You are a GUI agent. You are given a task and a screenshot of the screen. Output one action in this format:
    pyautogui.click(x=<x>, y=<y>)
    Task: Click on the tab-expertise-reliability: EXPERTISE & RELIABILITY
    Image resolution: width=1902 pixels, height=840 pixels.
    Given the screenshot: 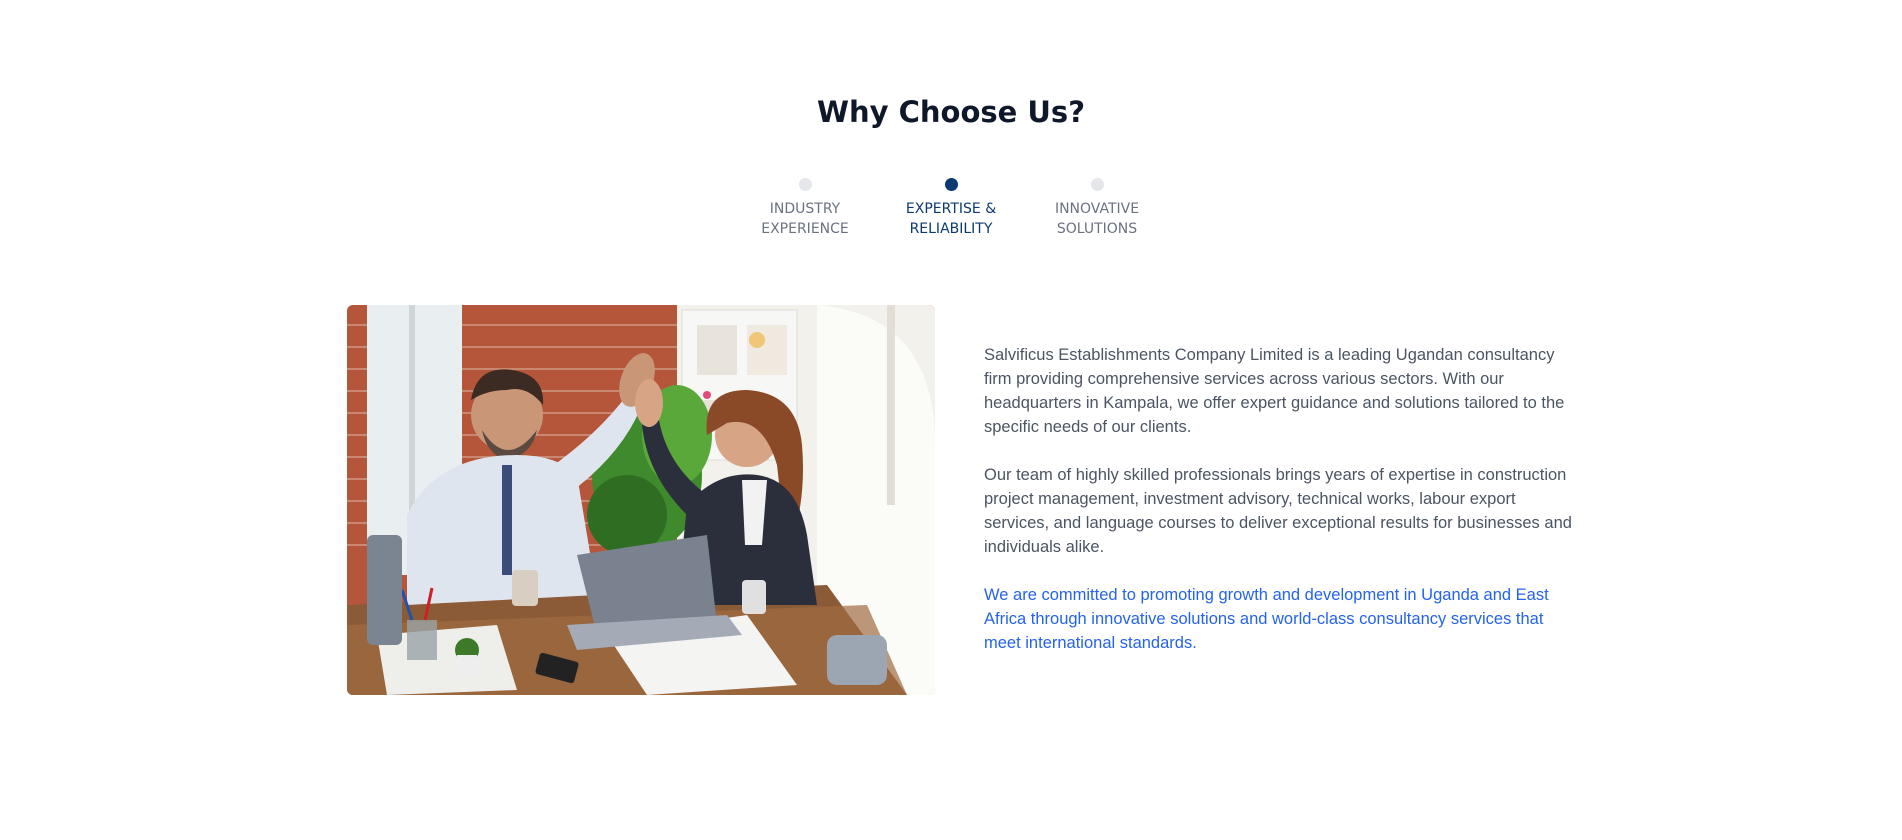 What is the action you would take?
    pyautogui.click(x=951, y=208)
    